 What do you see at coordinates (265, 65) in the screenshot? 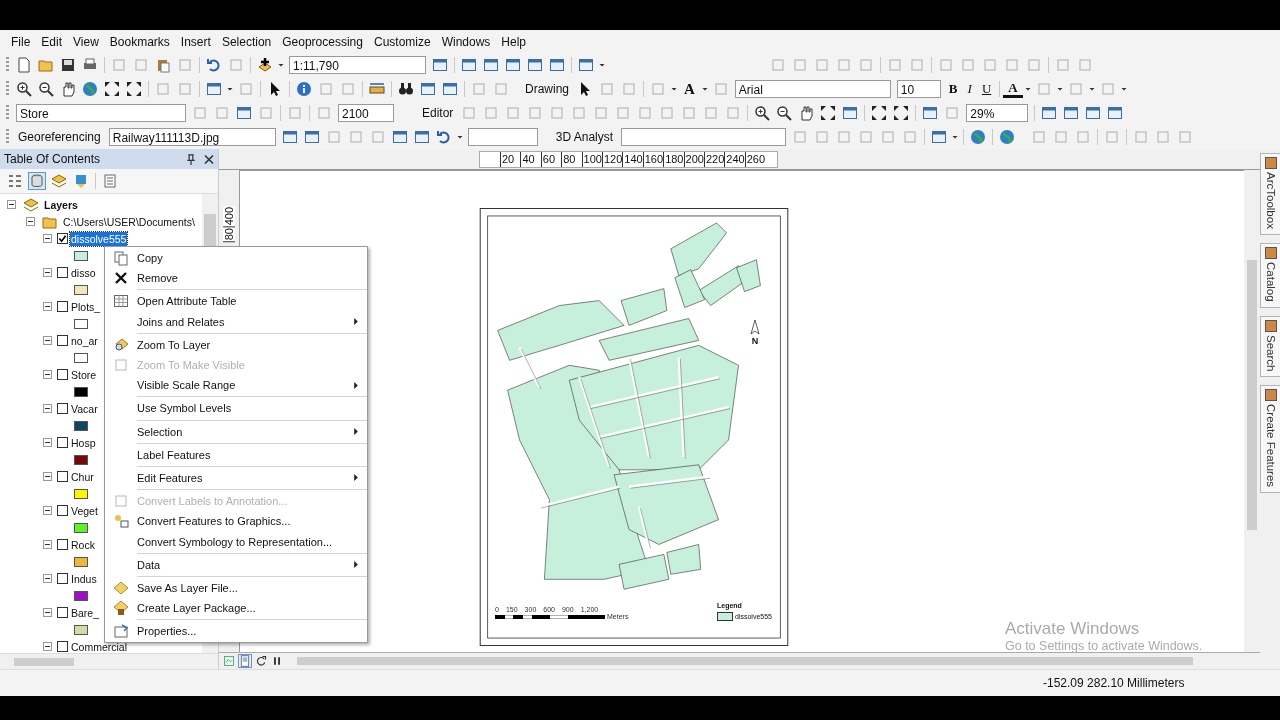
I see `add-data-icon` at bounding box center [265, 65].